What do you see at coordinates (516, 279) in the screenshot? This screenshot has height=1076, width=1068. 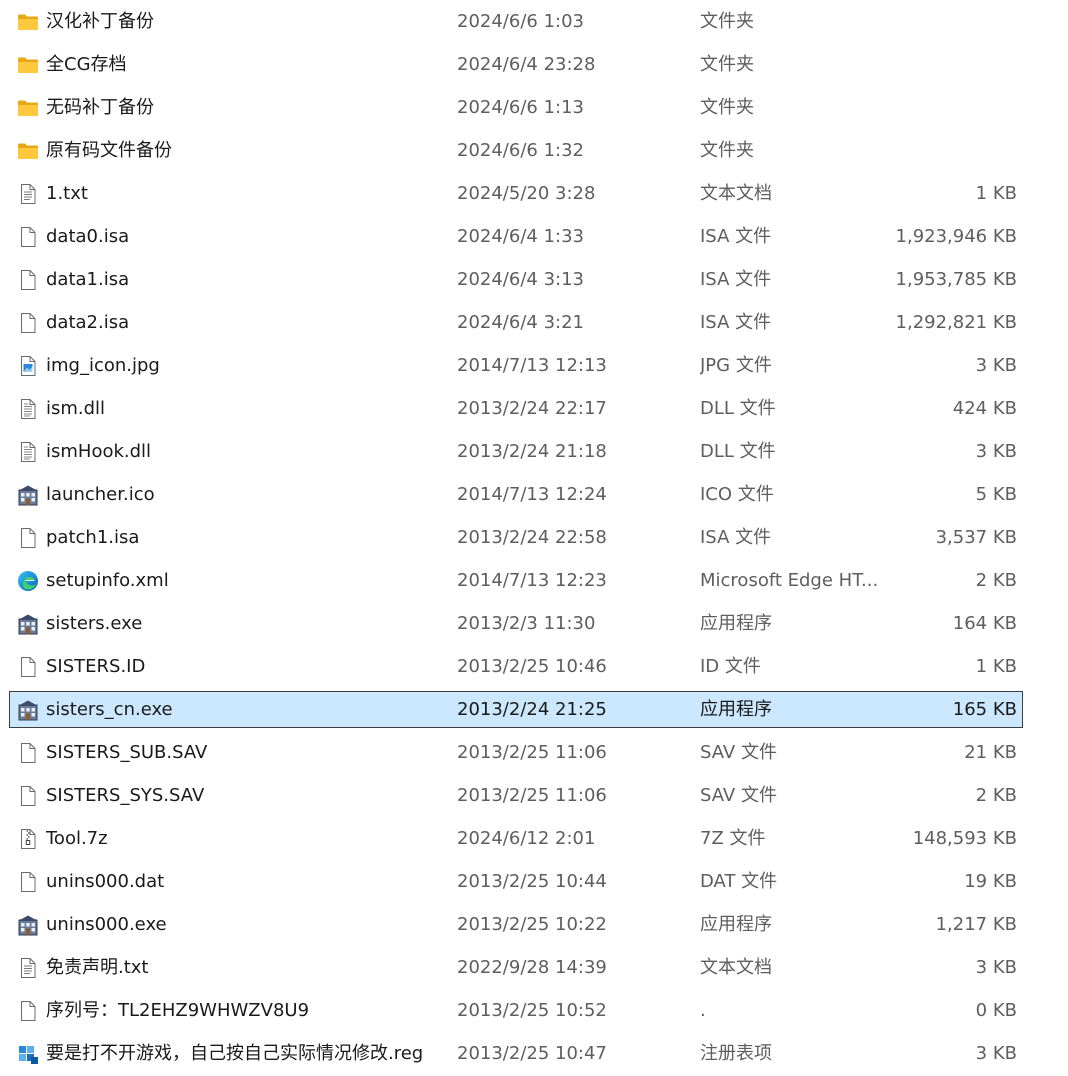 I see `file-row: data1.isa 2024/6/4 3:13 ISA 文件 1,953,785 KB` at bounding box center [516, 279].